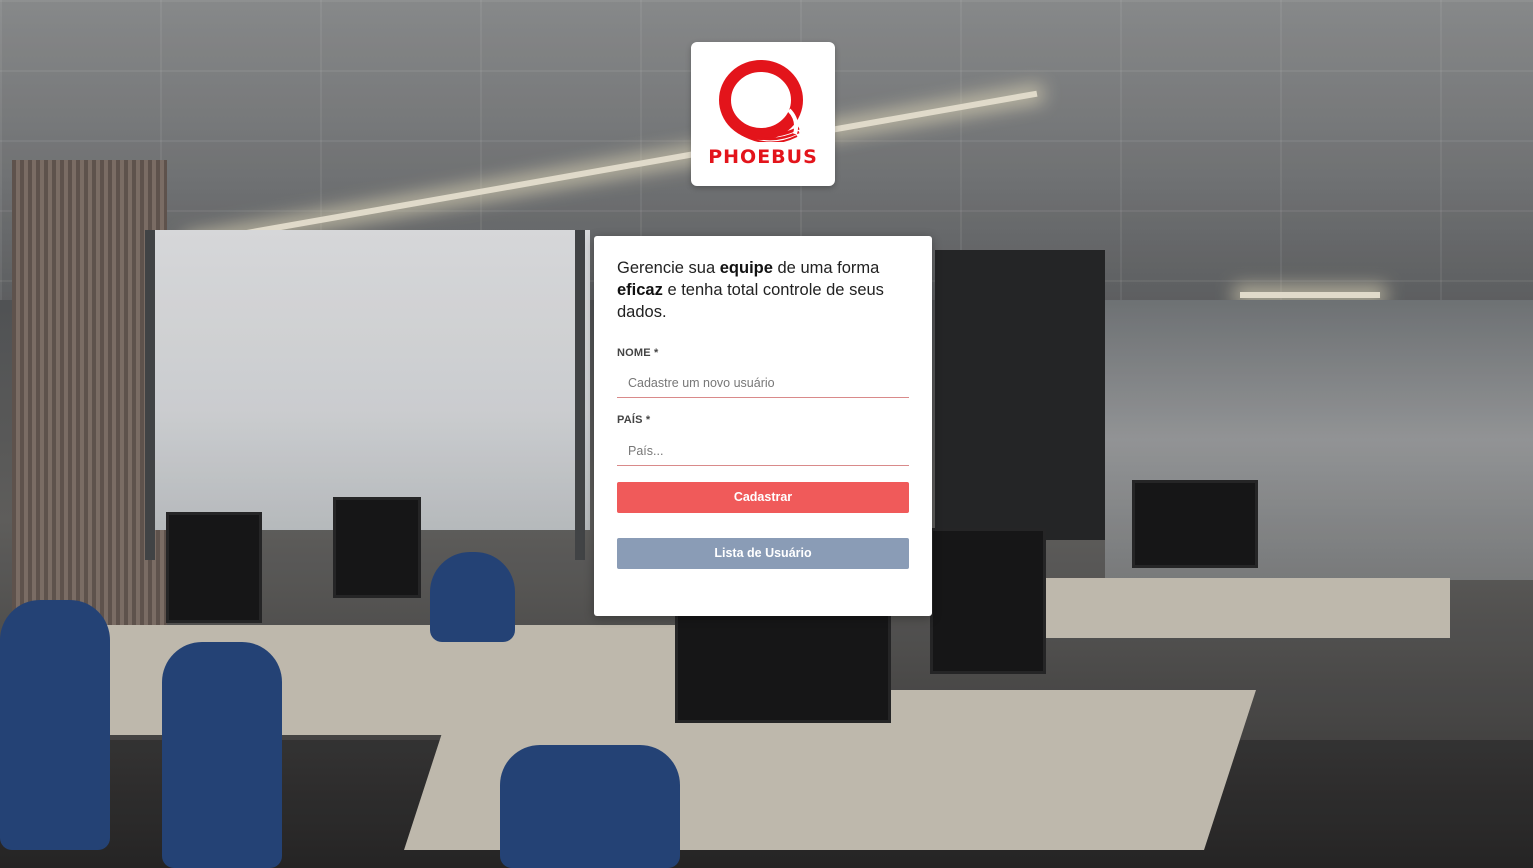  What do you see at coordinates (668, 268) in the screenshot?
I see `tagline-text: Gerencie sua` at bounding box center [668, 268].